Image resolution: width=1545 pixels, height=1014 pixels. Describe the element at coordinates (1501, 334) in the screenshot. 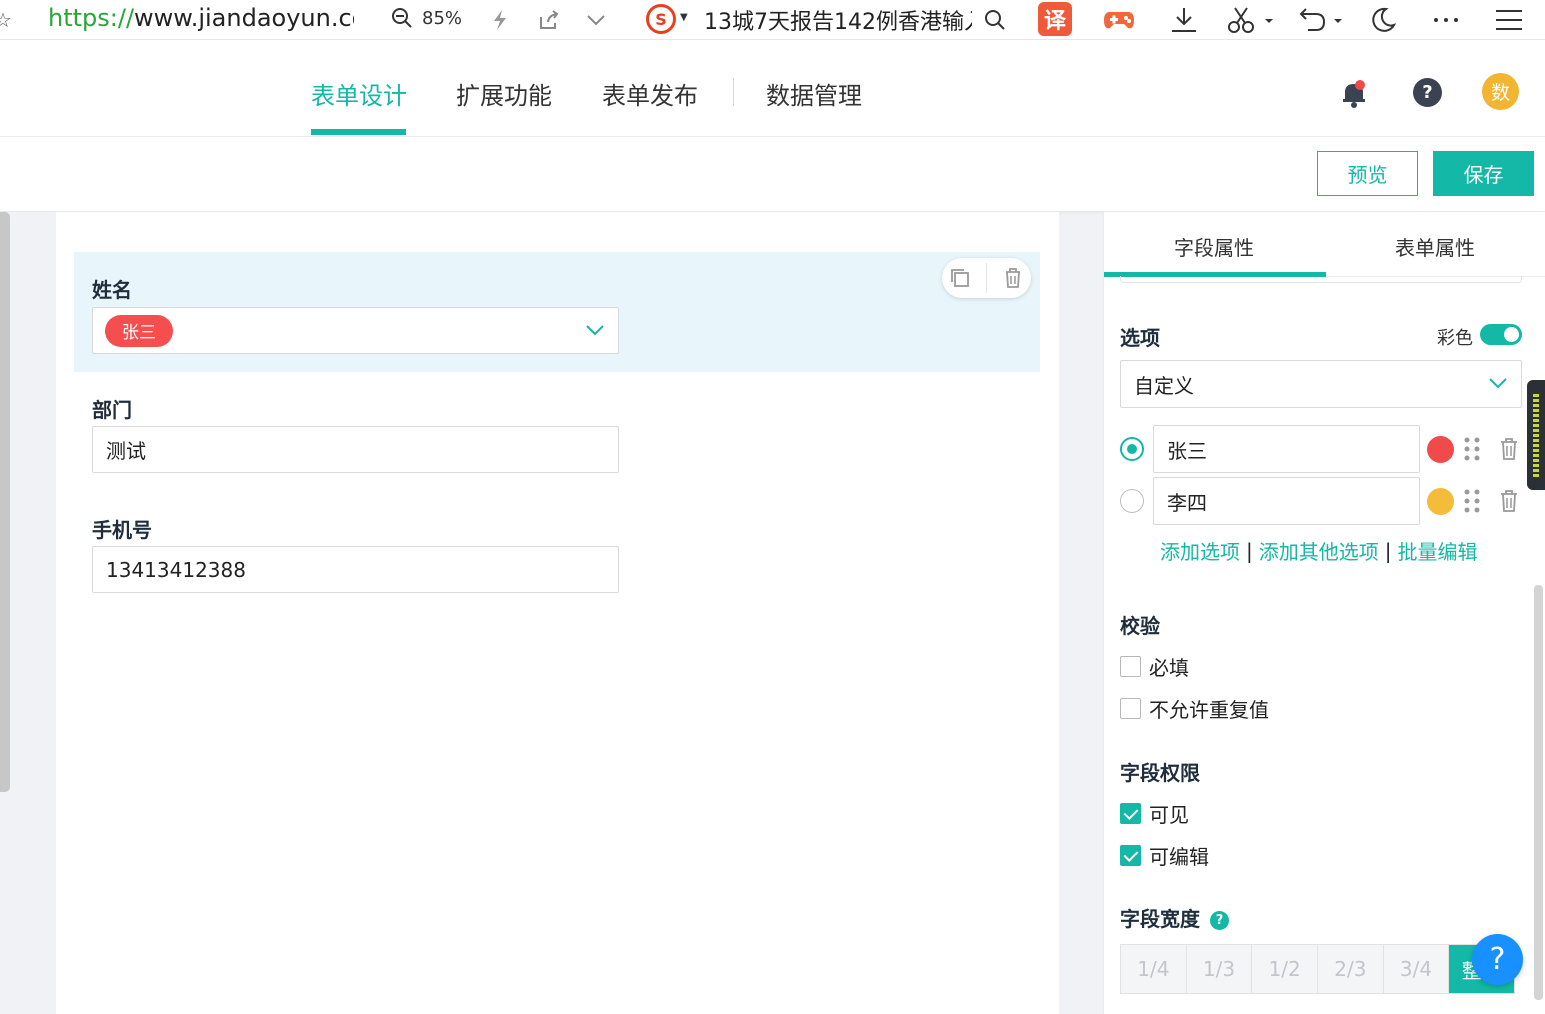

I see `color-toggle` at that location.